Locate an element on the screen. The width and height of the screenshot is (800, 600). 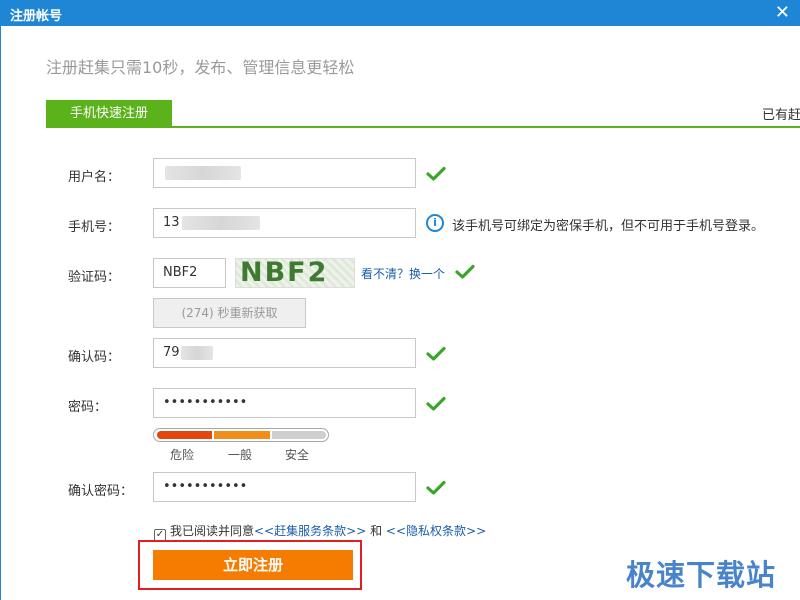
strength-segment-strong is located at coordinates (299, 435).